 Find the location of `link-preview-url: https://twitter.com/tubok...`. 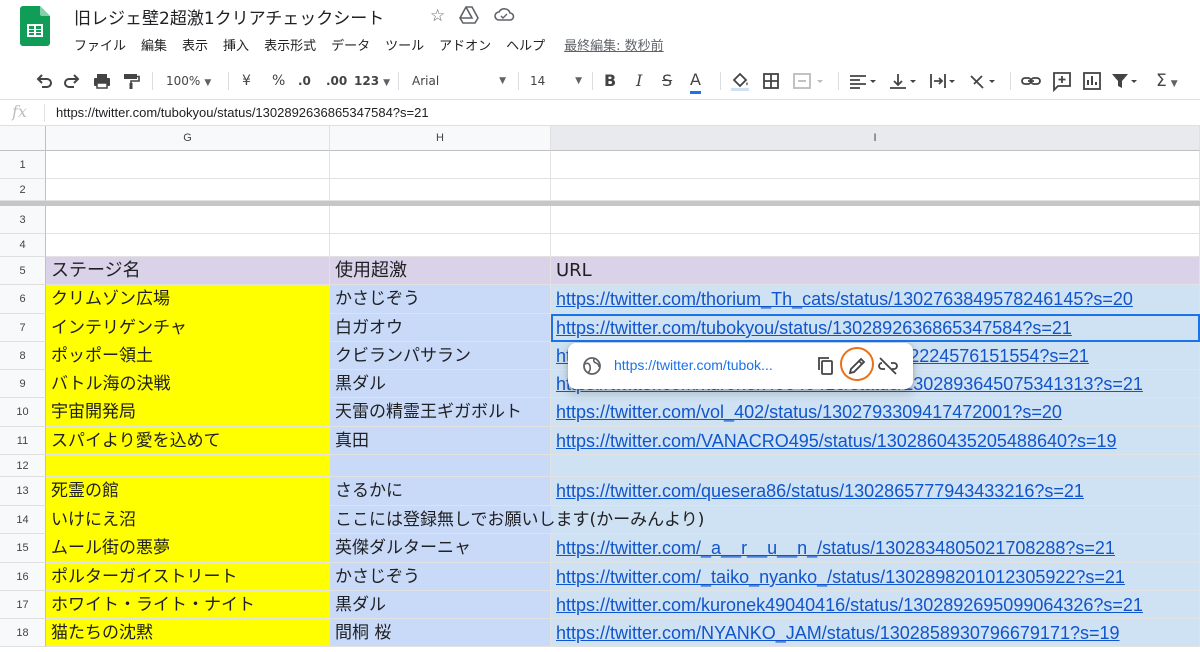

link-preview-url: https://twitter.com/tubok... is located at coordinates (693, 365).